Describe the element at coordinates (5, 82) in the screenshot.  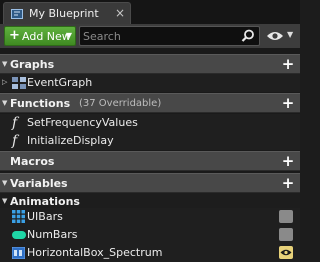
I see `collapsed-arrow-icon: ▷` at that location.